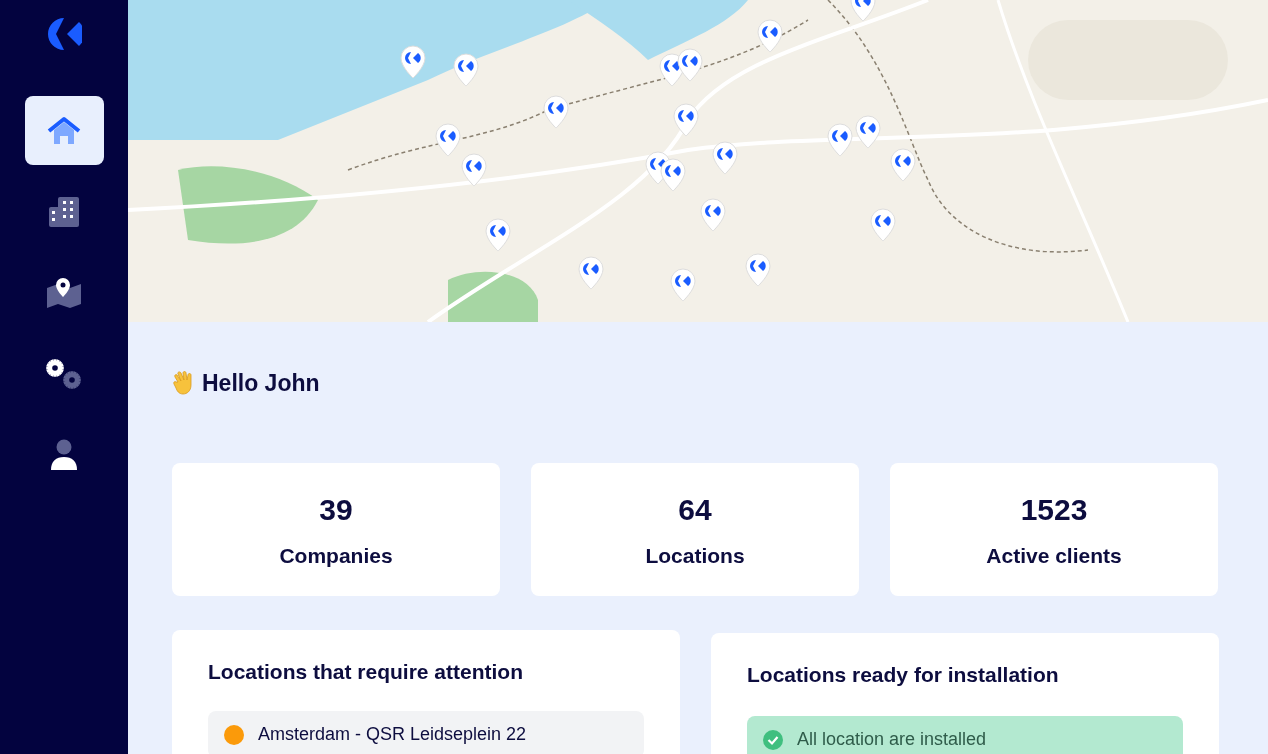 The image size is (1268, 754). Describe the element at coordinates (261, 383) in the screenshot. I see `greeting: Hello John` at that location.